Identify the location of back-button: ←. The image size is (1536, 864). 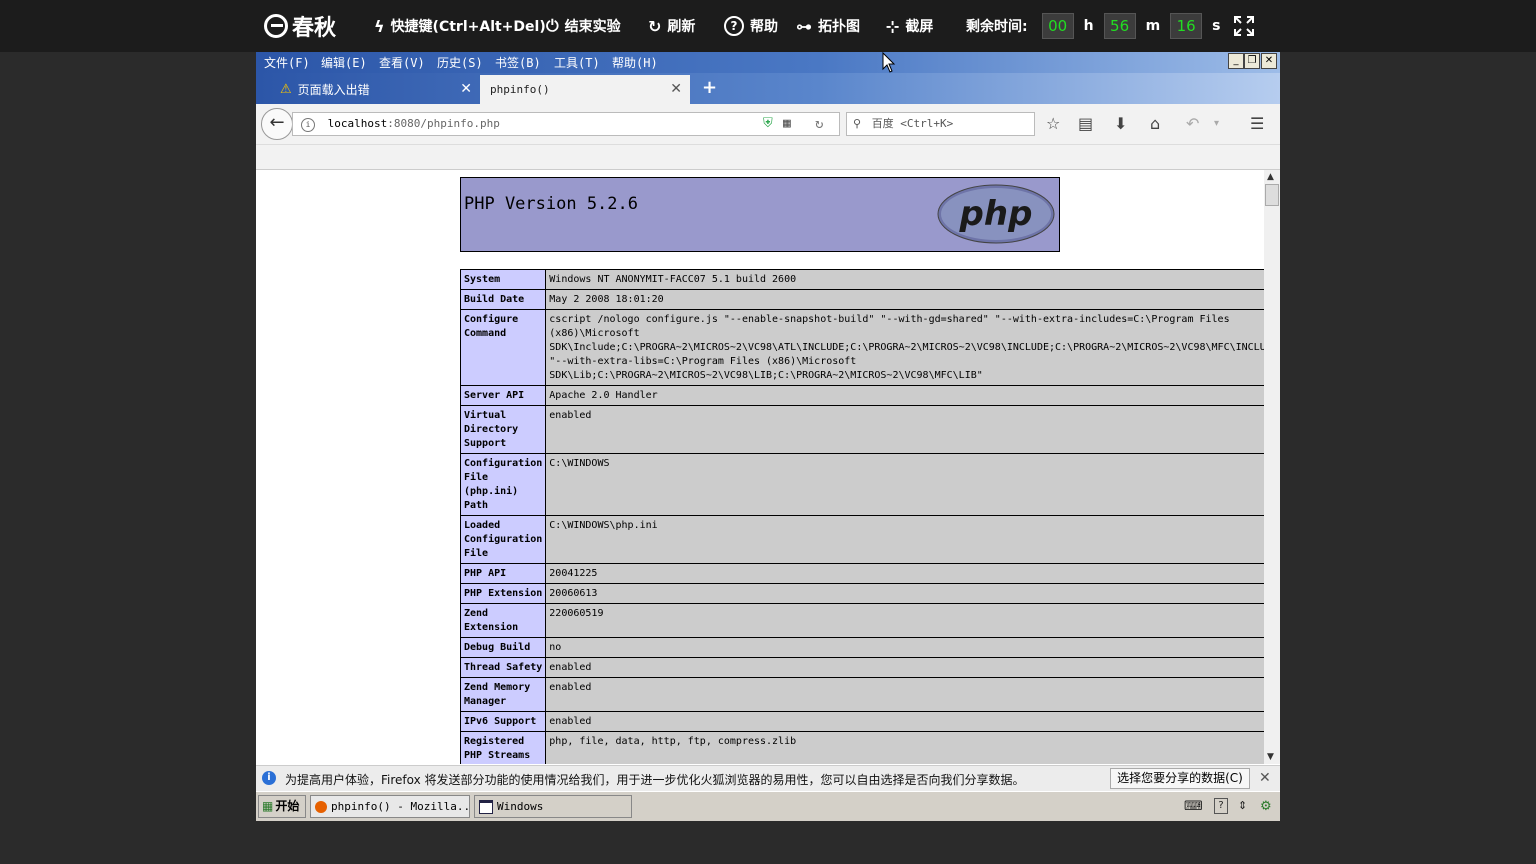
(277, 124).